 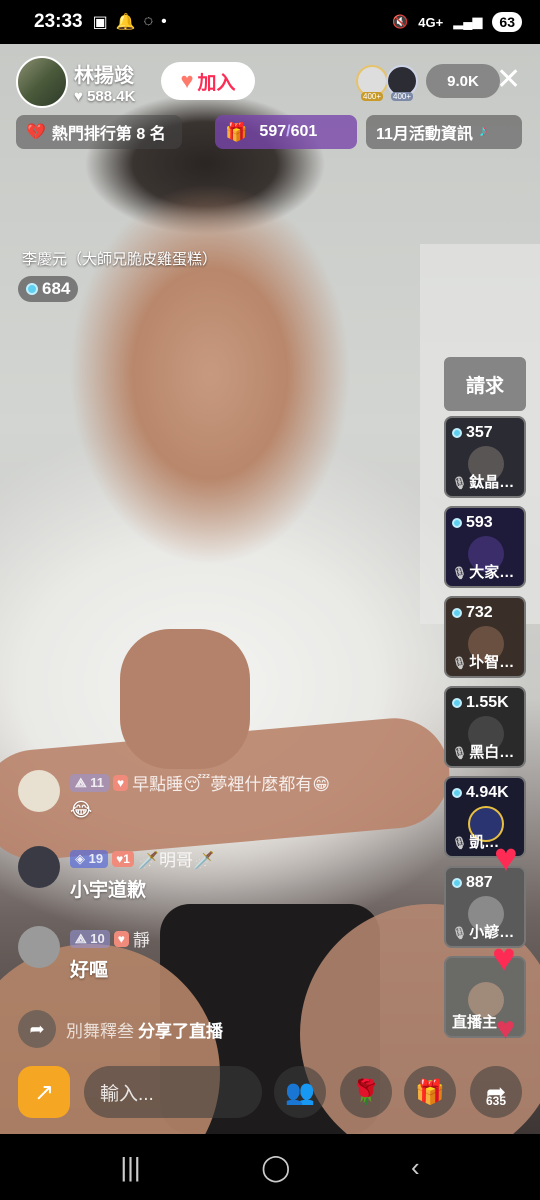 What do you see at coordinates (479, 882) in the screenshot?
I see `guest-slot-count-value: 887` at bounding box center [479, 882].